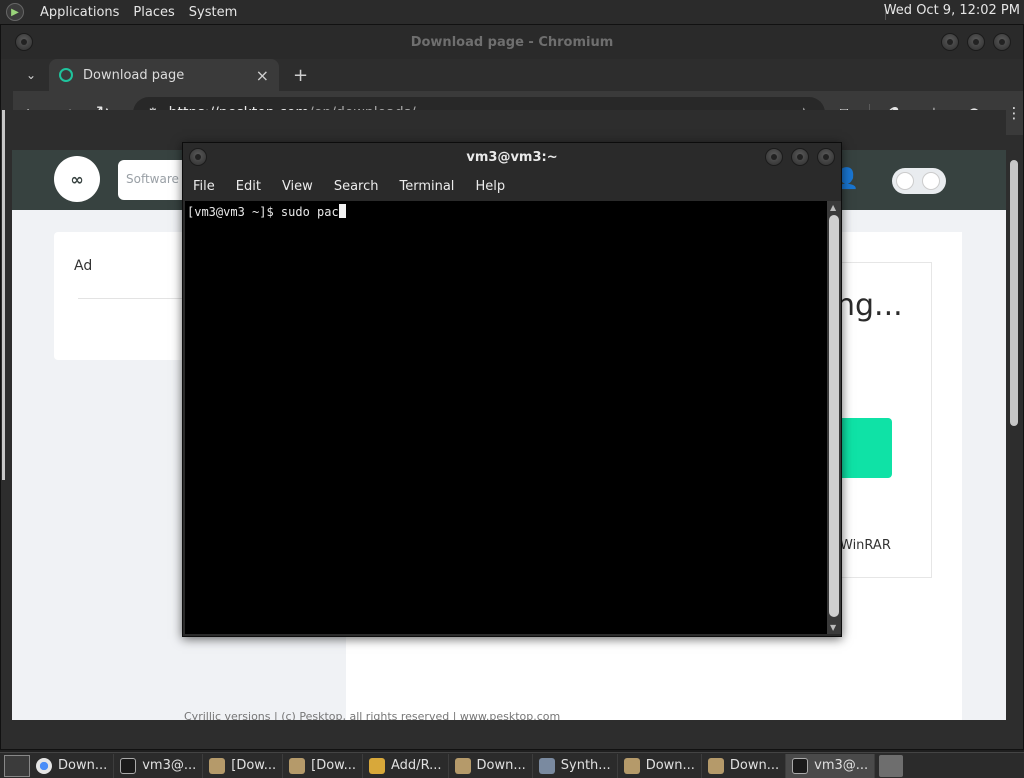 The height and width of the screenshot is (778, 1024). I want to click on terminal-menubar: File Edit View Search Terminal Help, so click(512, 186).